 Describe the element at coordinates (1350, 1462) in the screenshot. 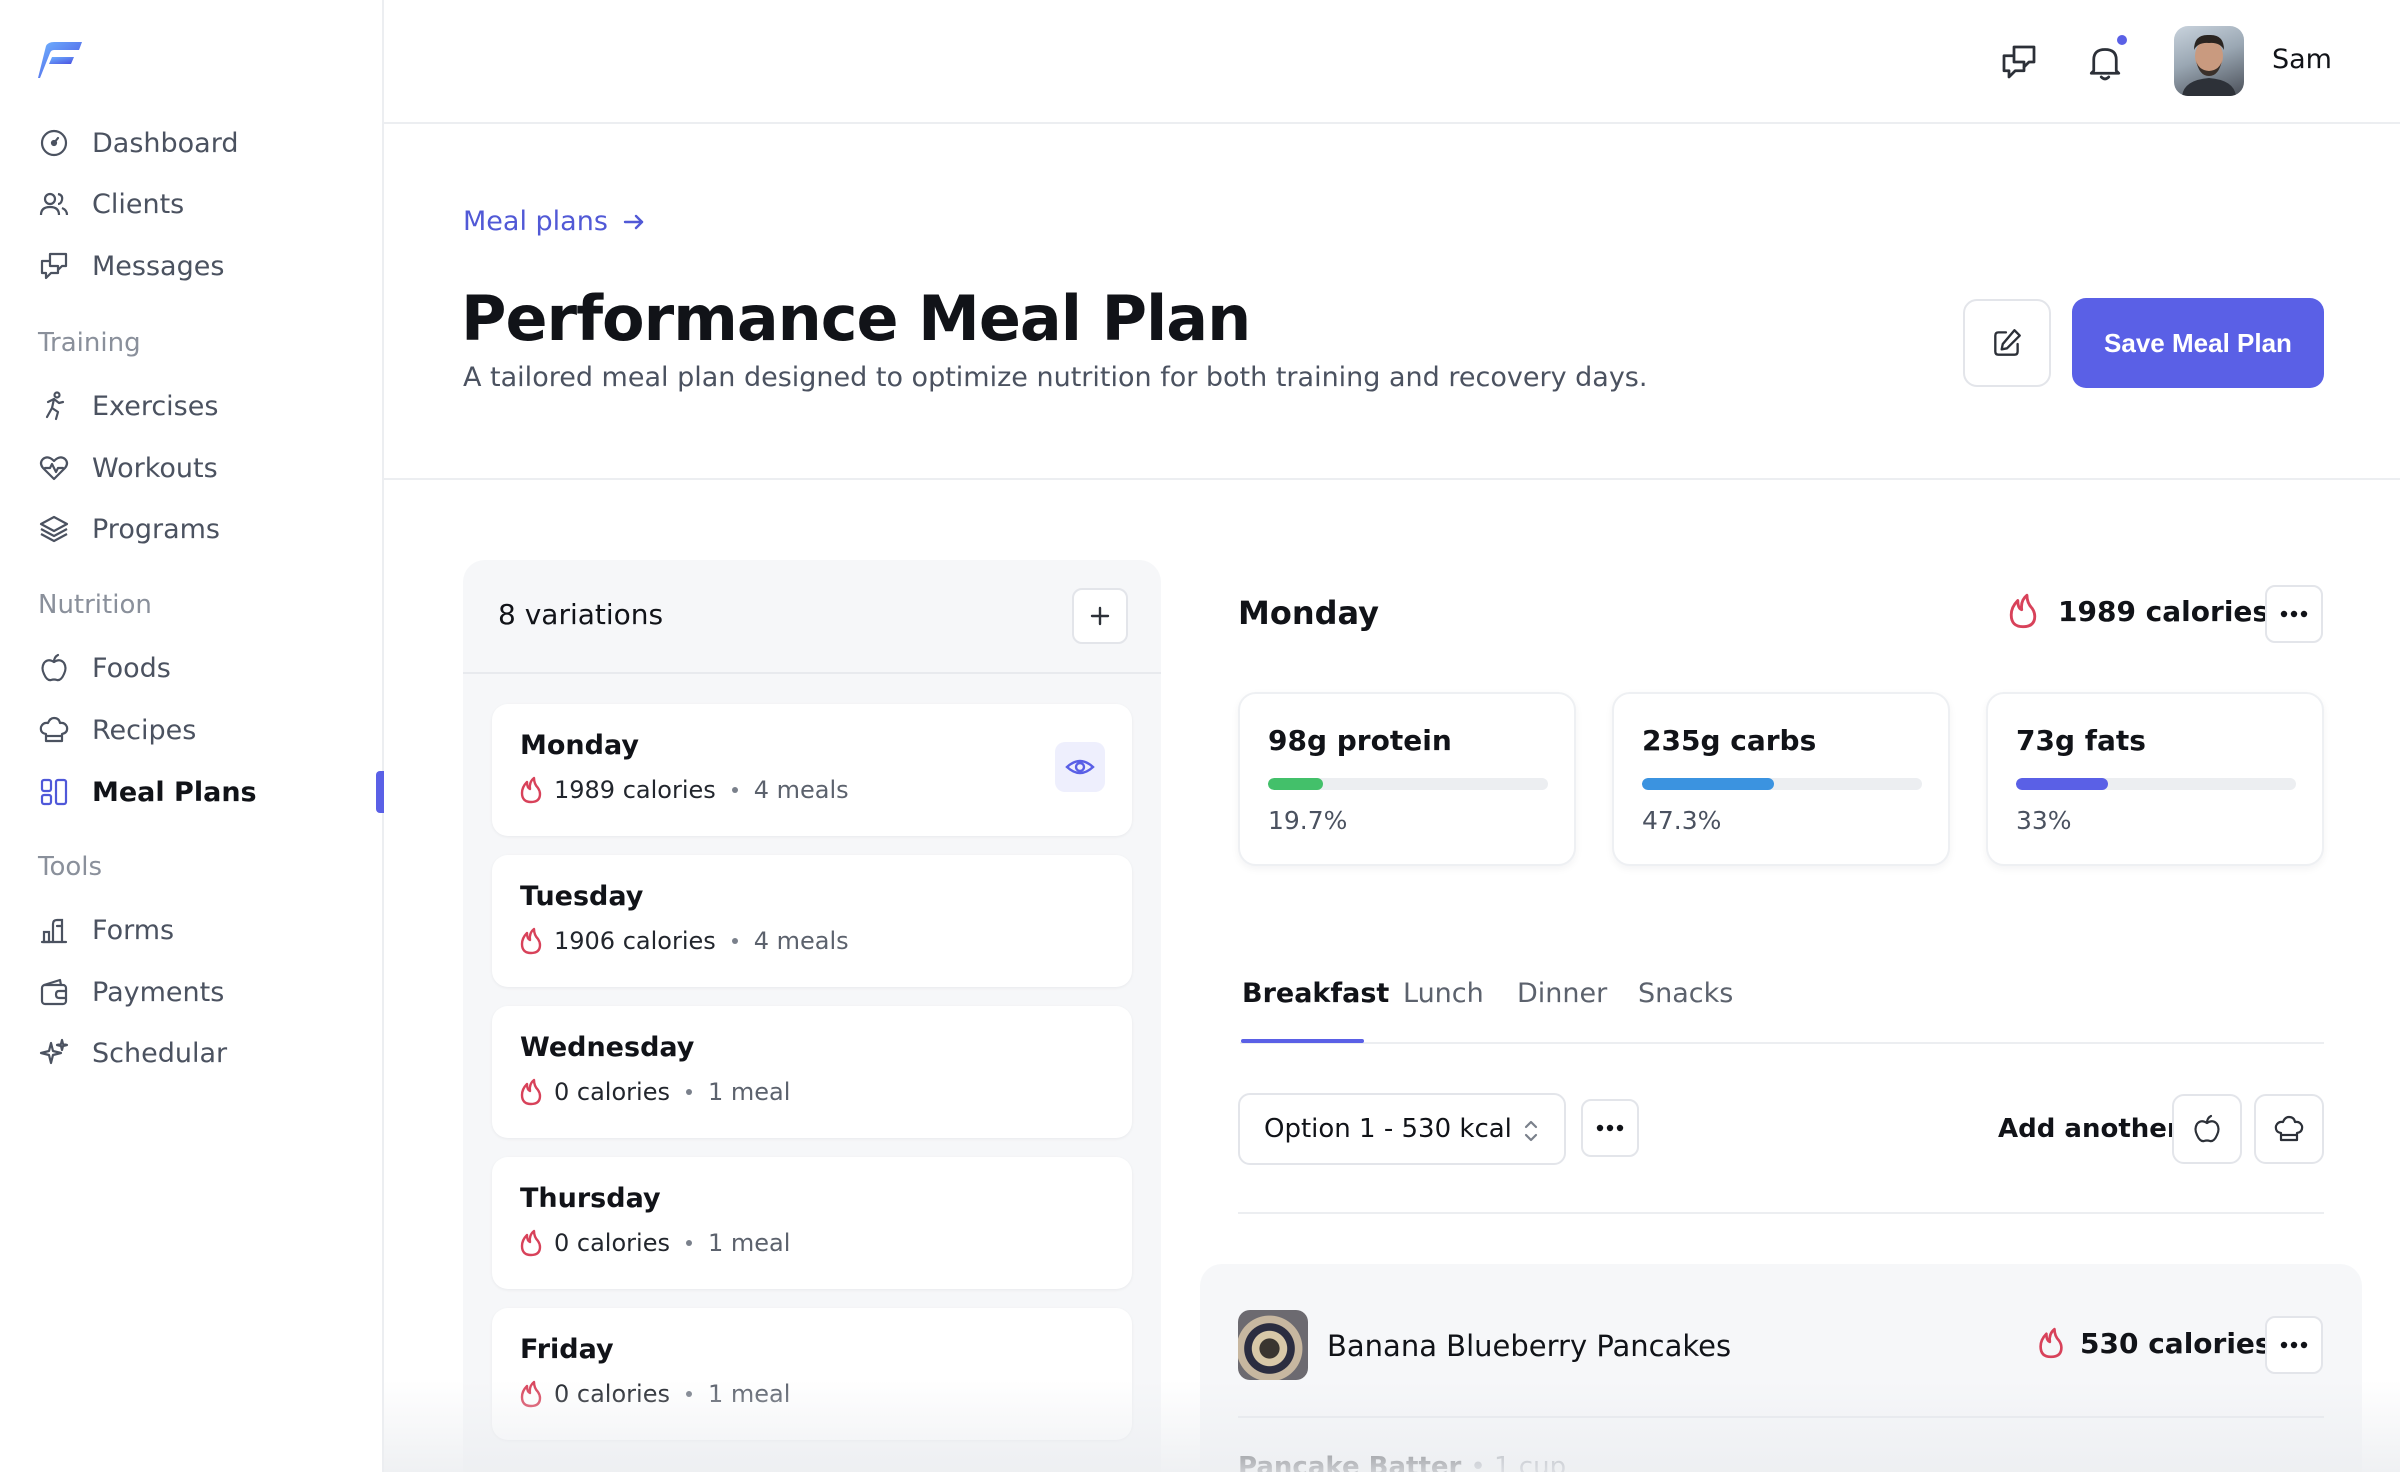

I see `ingredient-name: Pancake Batter` at that location.